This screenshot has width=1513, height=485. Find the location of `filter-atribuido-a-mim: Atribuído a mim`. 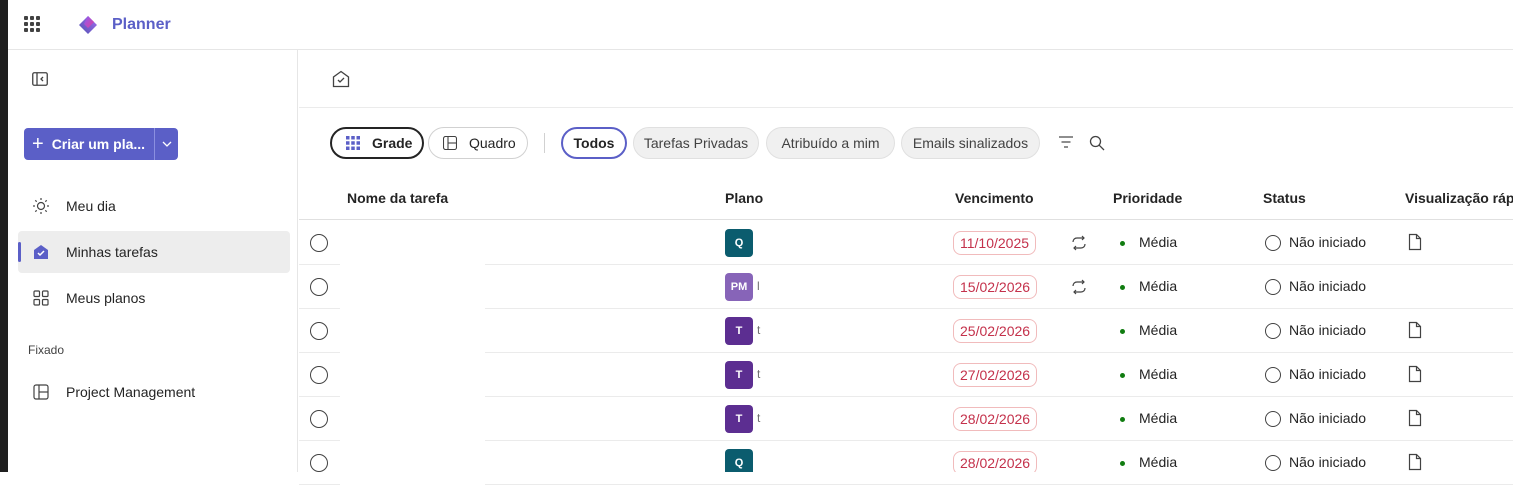

filter-atribuido-a-mim: Atribuído a mim is located at coordinates (830, 143).